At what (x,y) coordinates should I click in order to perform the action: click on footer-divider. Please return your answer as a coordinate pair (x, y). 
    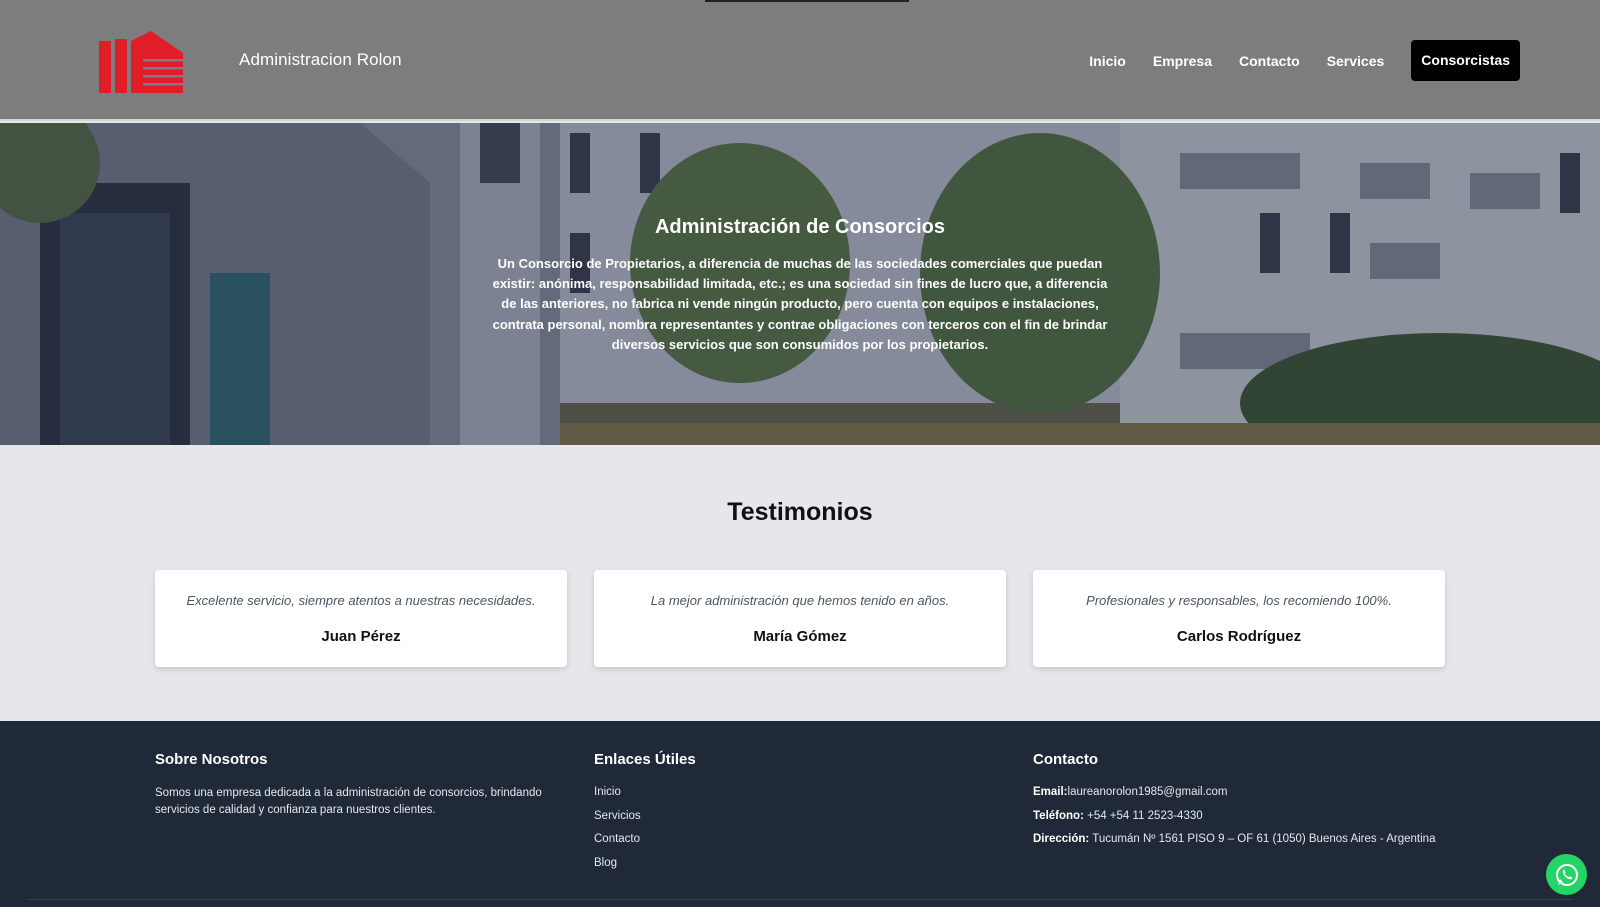
    Looking at the image, I should click on (800, 899).